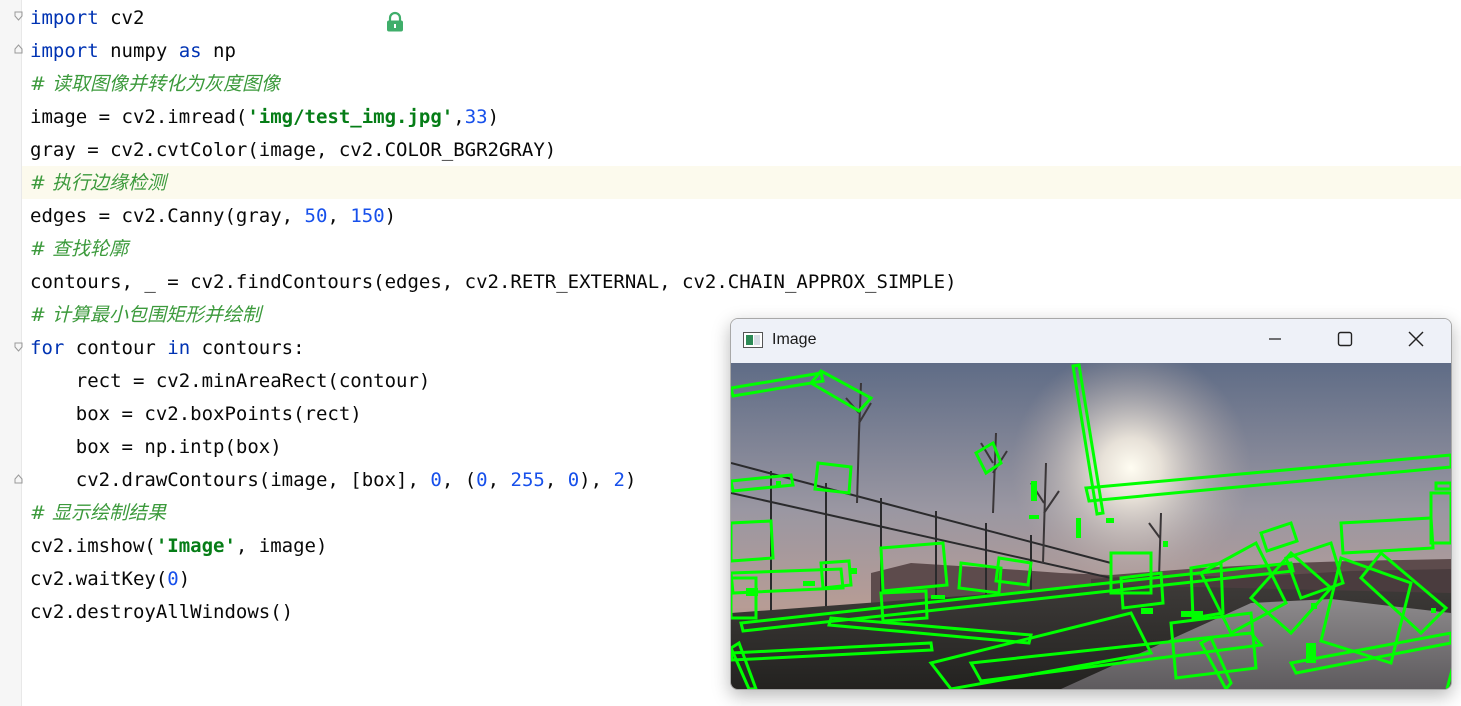 This screenshot has height=706, width=1461. I want to click on code-line: edges = cv2.Canny(gray, 50, 150), so click(745, 216).